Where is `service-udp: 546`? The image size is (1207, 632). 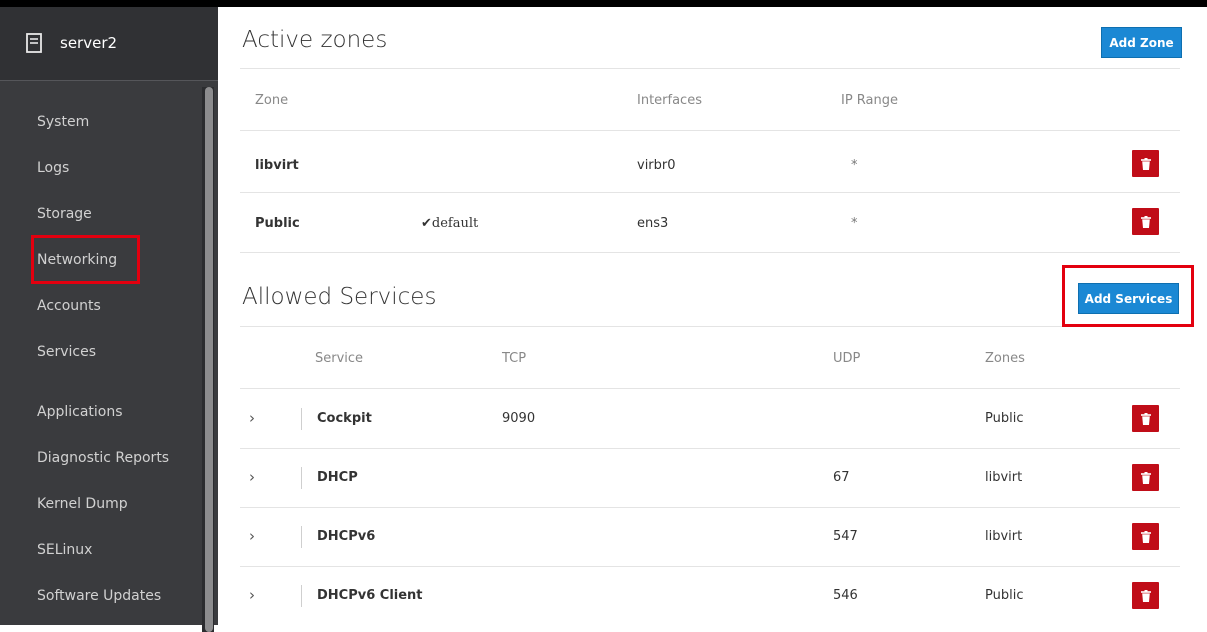
service-udp: 546 is located at coordinates (845, 595).